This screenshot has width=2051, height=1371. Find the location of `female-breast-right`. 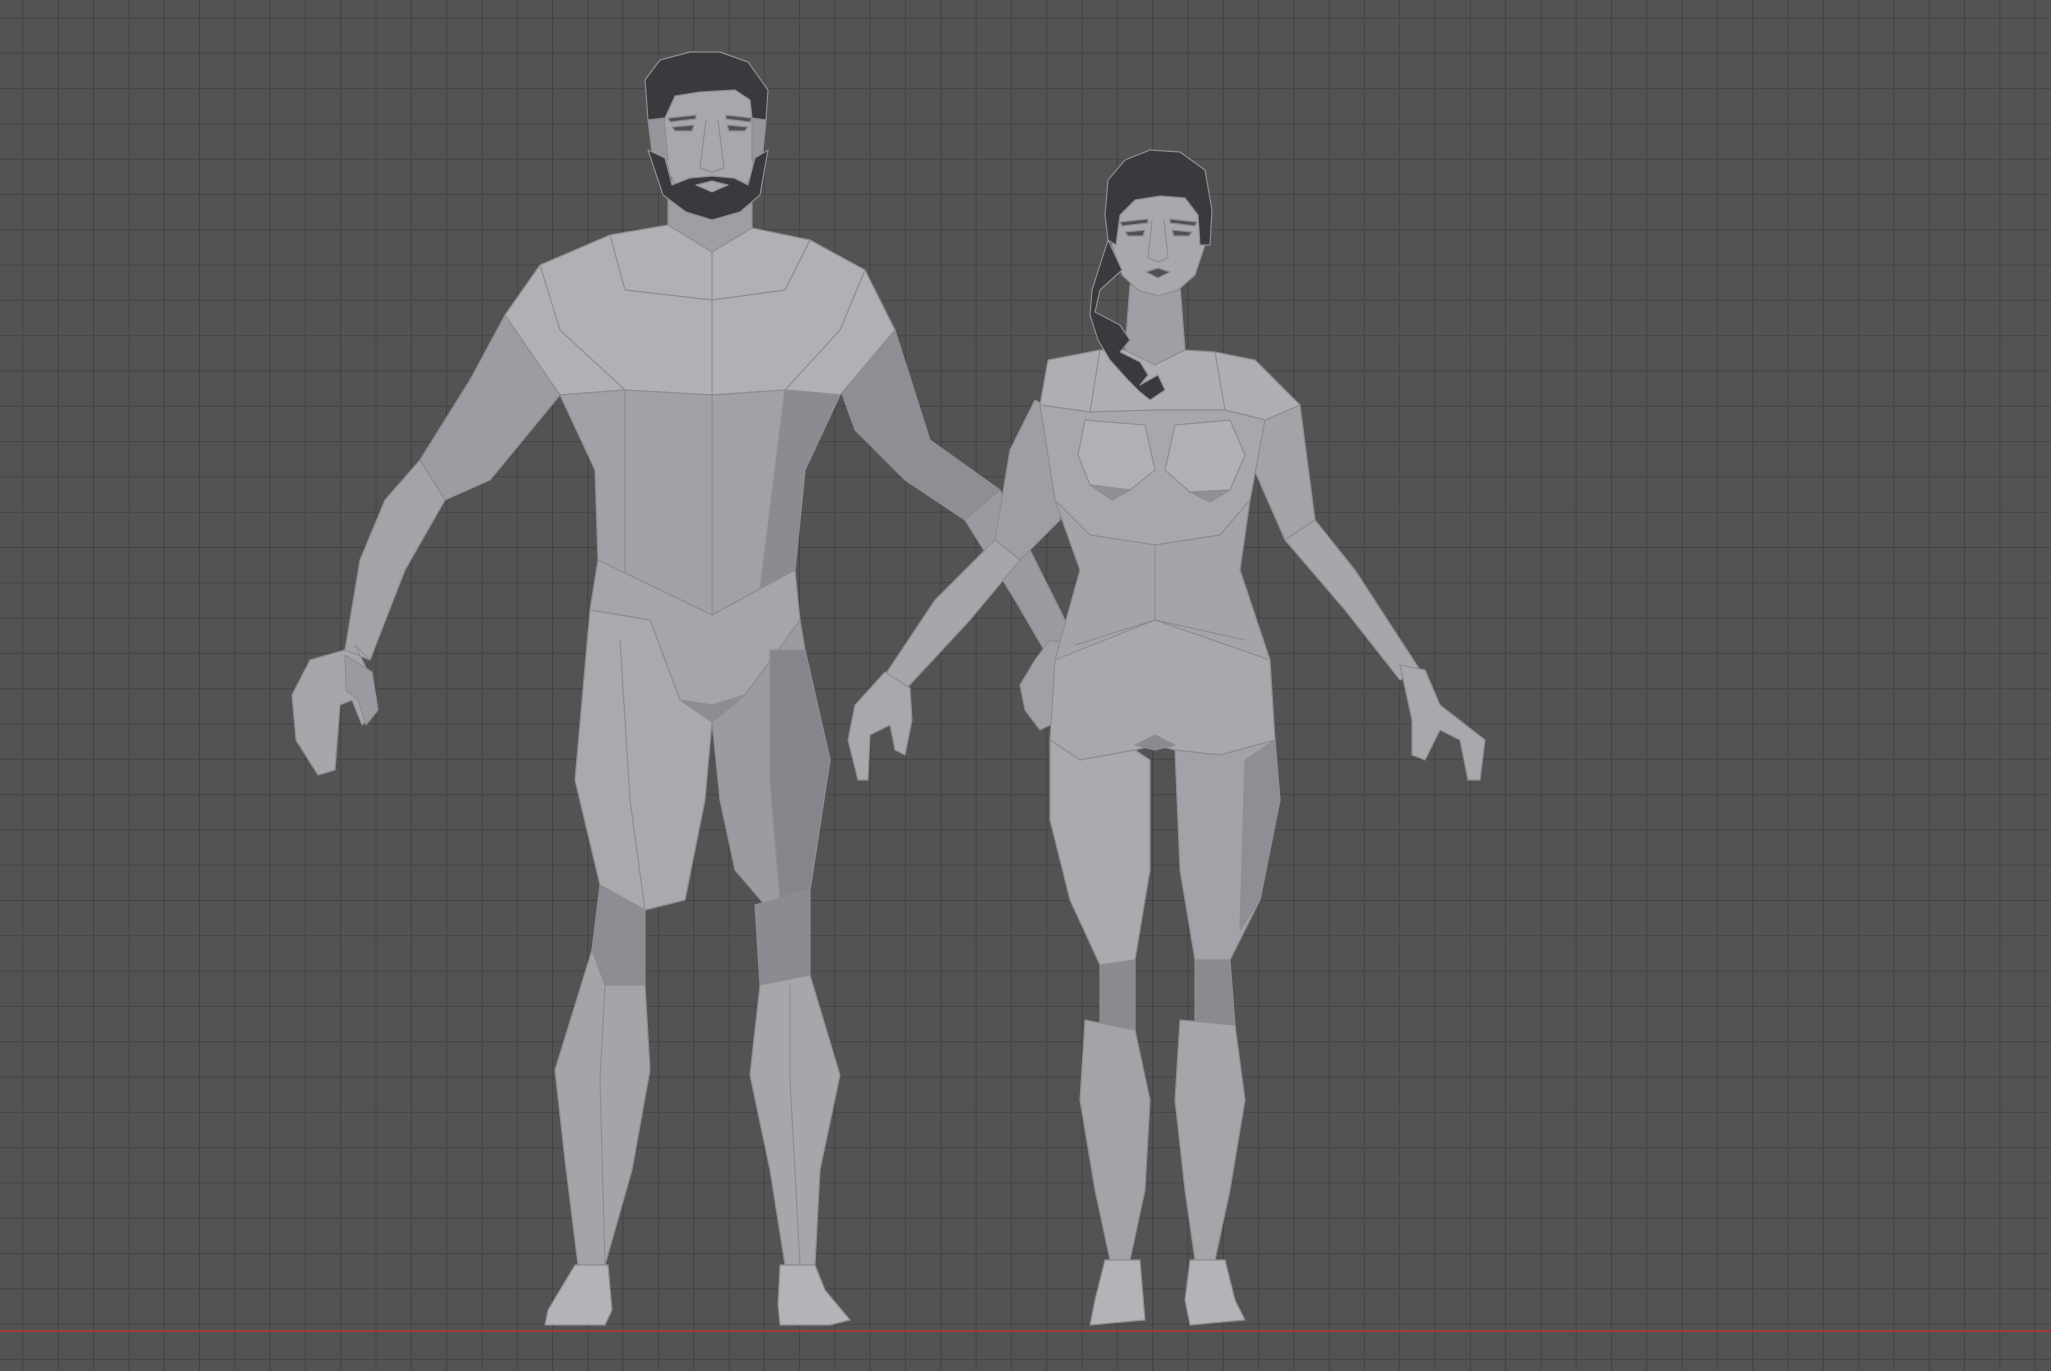

female-breast-right is located at coordinates (1205, 456).